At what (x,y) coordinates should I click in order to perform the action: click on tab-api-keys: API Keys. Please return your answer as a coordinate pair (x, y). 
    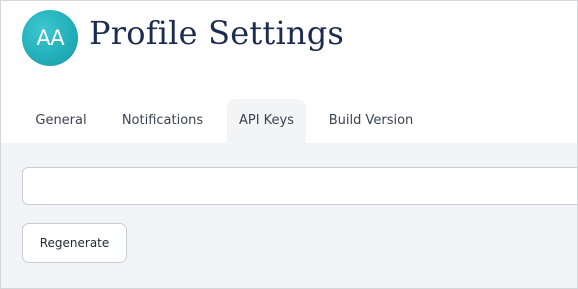
    Looking at the image, I should click on (266, 121).